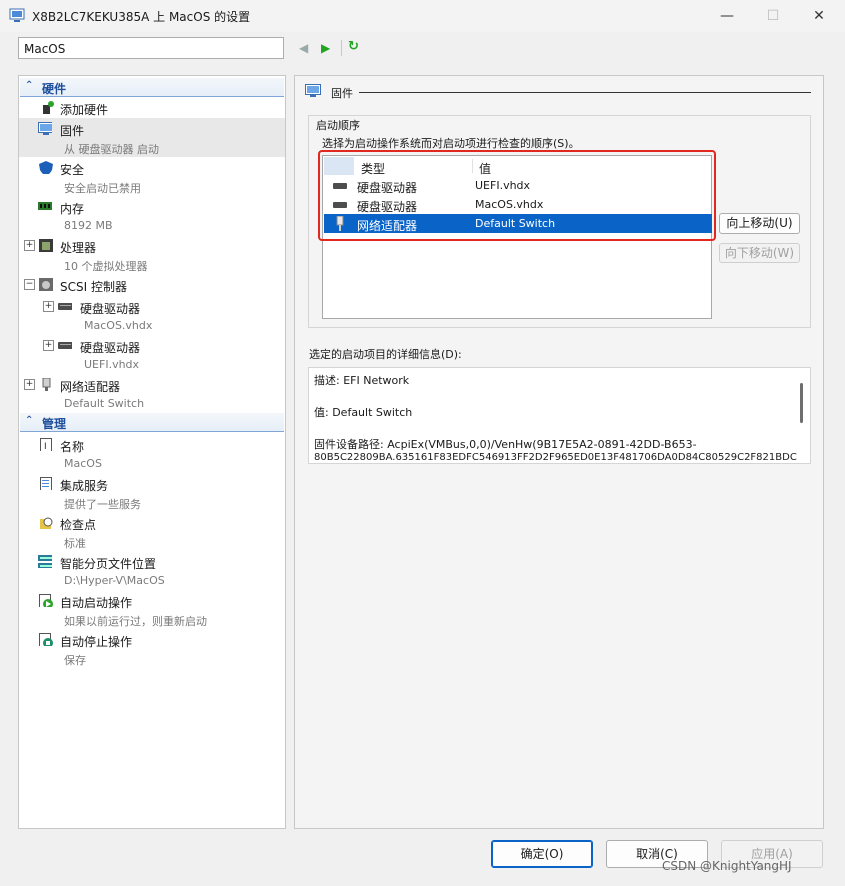 This screenshot has width=845, height=886. What do you see at coordinates (46, 167) in the screenshot?
I see `shield-icon` at bounding box center [46, 167].